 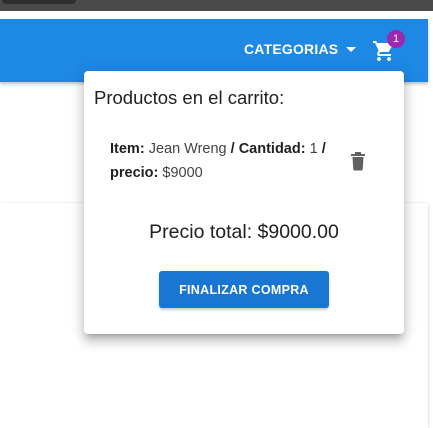 What do you see at coordinates (244, 232) in the screenshot?
I see `cart-total: Precio total: $9000.00` at bounding box center [244, 232].